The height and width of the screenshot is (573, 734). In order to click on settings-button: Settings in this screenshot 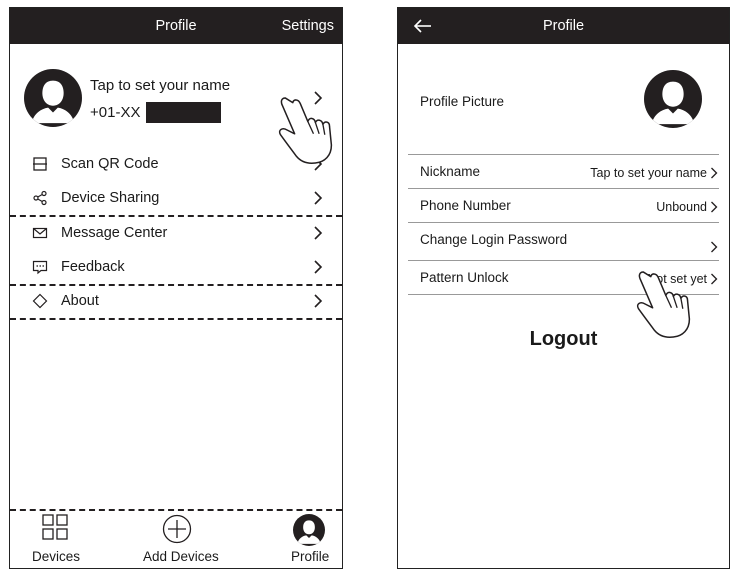, I will do `click(308, 26)`.